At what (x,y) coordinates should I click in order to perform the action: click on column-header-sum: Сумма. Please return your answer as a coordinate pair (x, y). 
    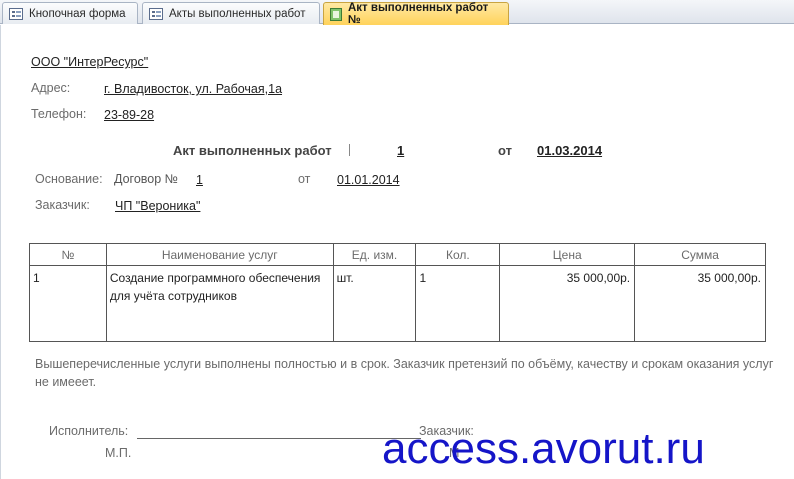
    Looking at the image, I should click on (700, 254).